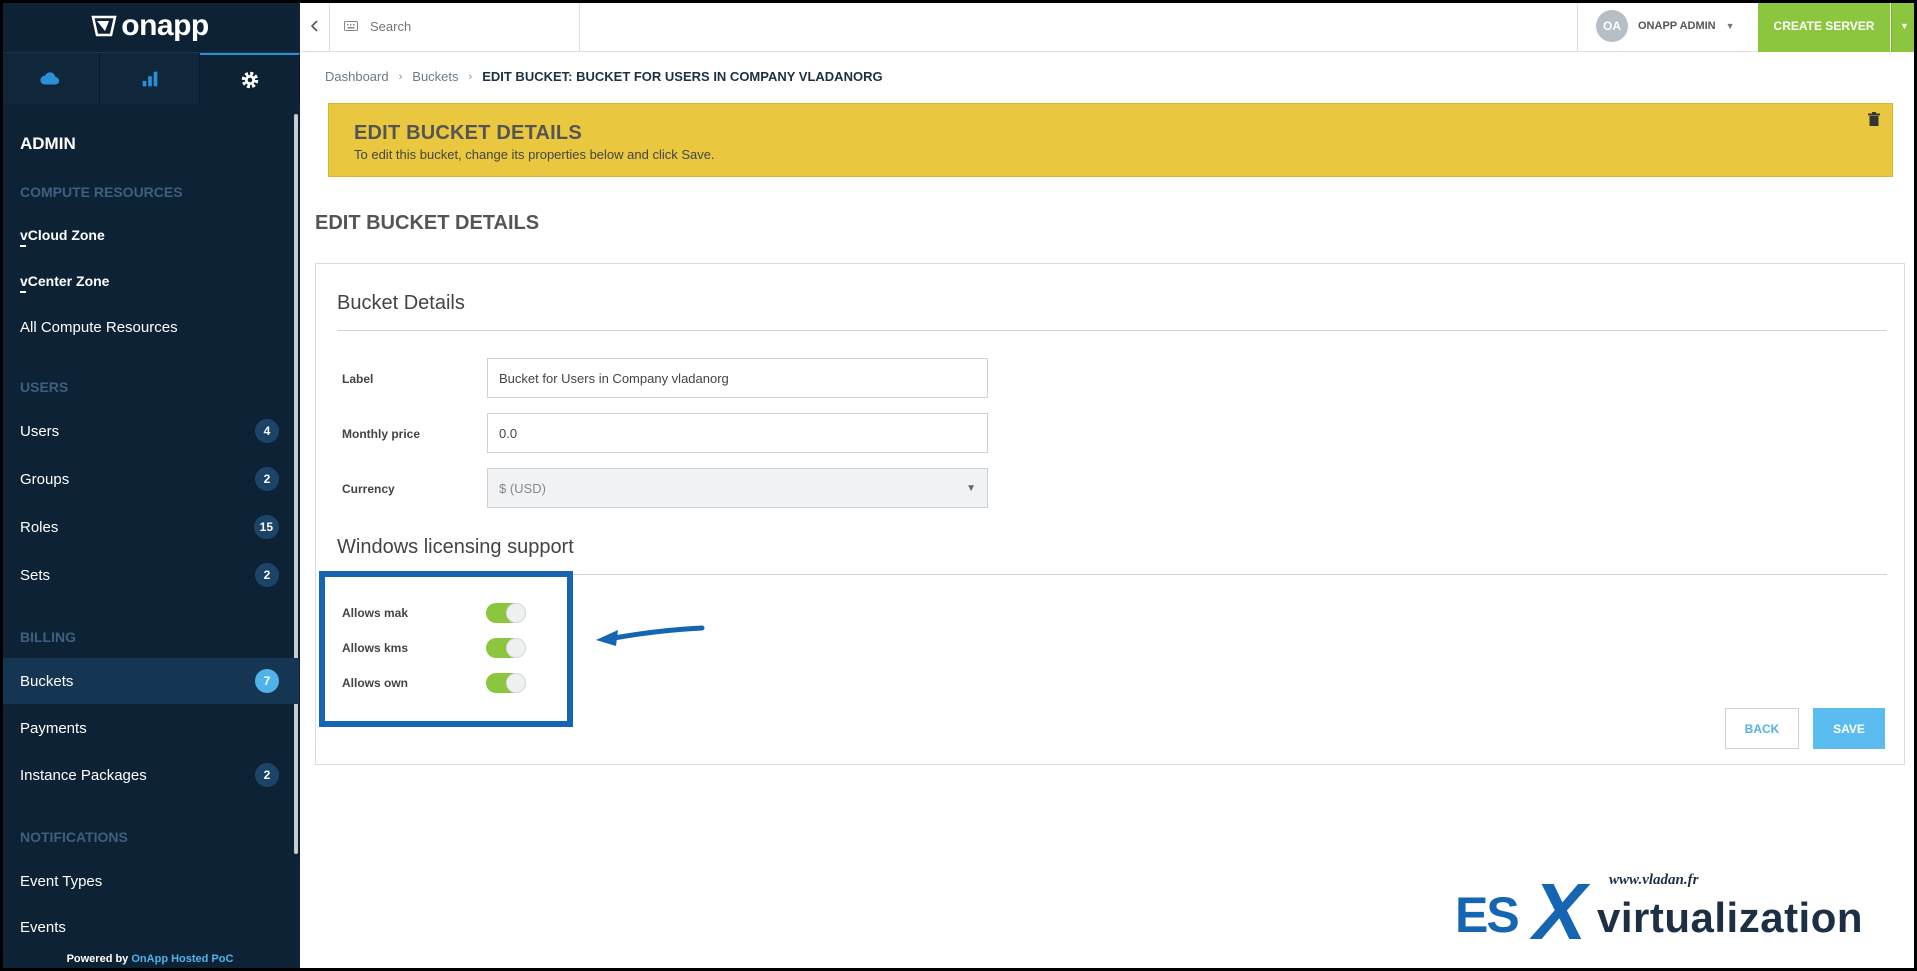 This screenshot has width=1917, height=971. What do you see at coordinates (74, 837) in the screenshot?
I see `section-notifications: NOTIFICATIONS` at bounding box center [74, 837].